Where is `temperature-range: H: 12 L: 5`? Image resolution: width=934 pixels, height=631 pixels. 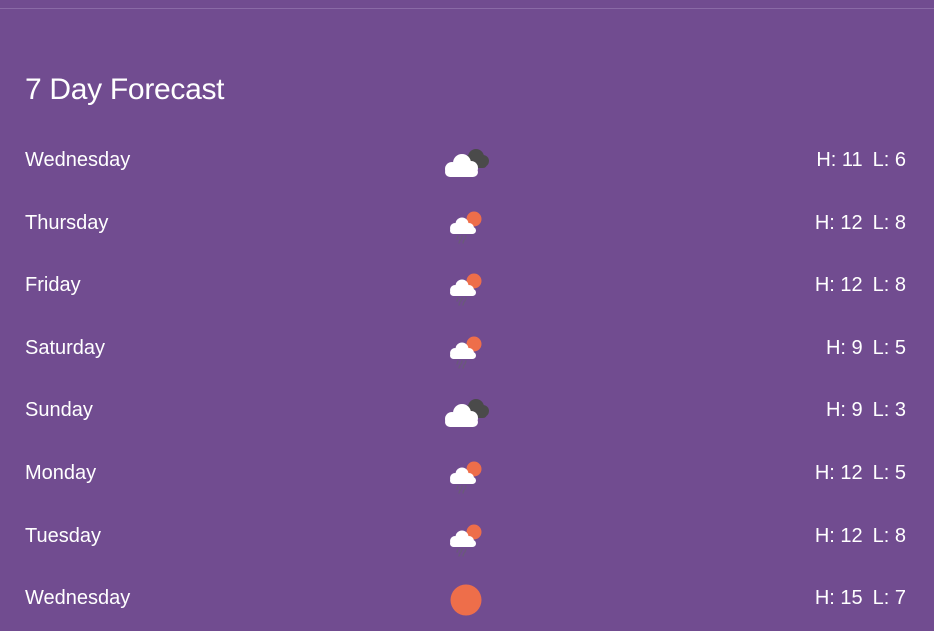
temperature-range: H: 12 L: 5 is located at coordinates (860, 473).